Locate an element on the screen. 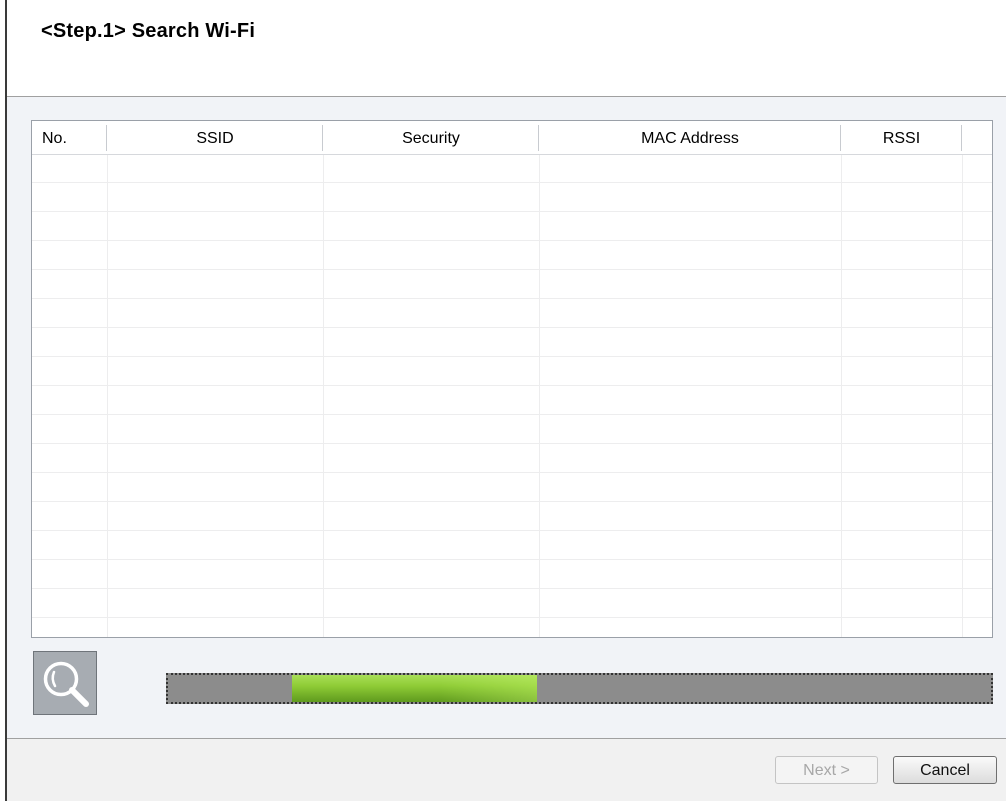 The image size is (1006, 801). next-button: Next > is located at coordinates (826, 770).